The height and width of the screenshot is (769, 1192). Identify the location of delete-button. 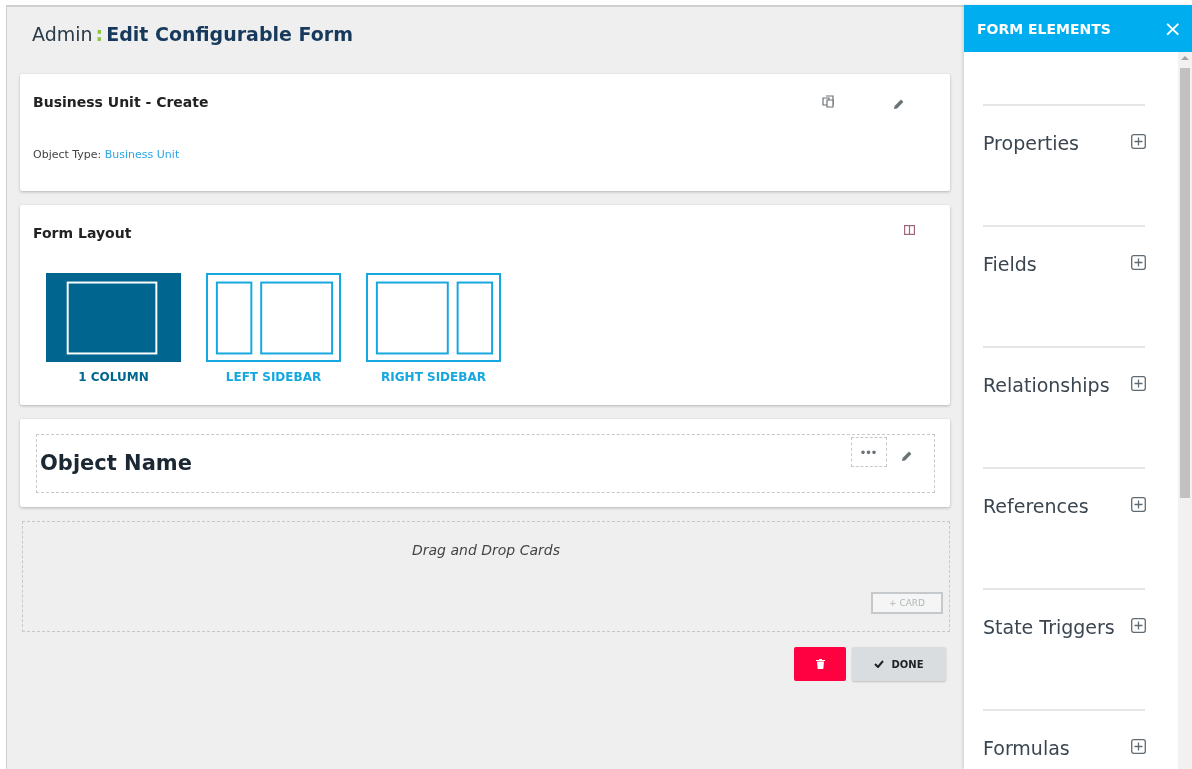
(820, 664).